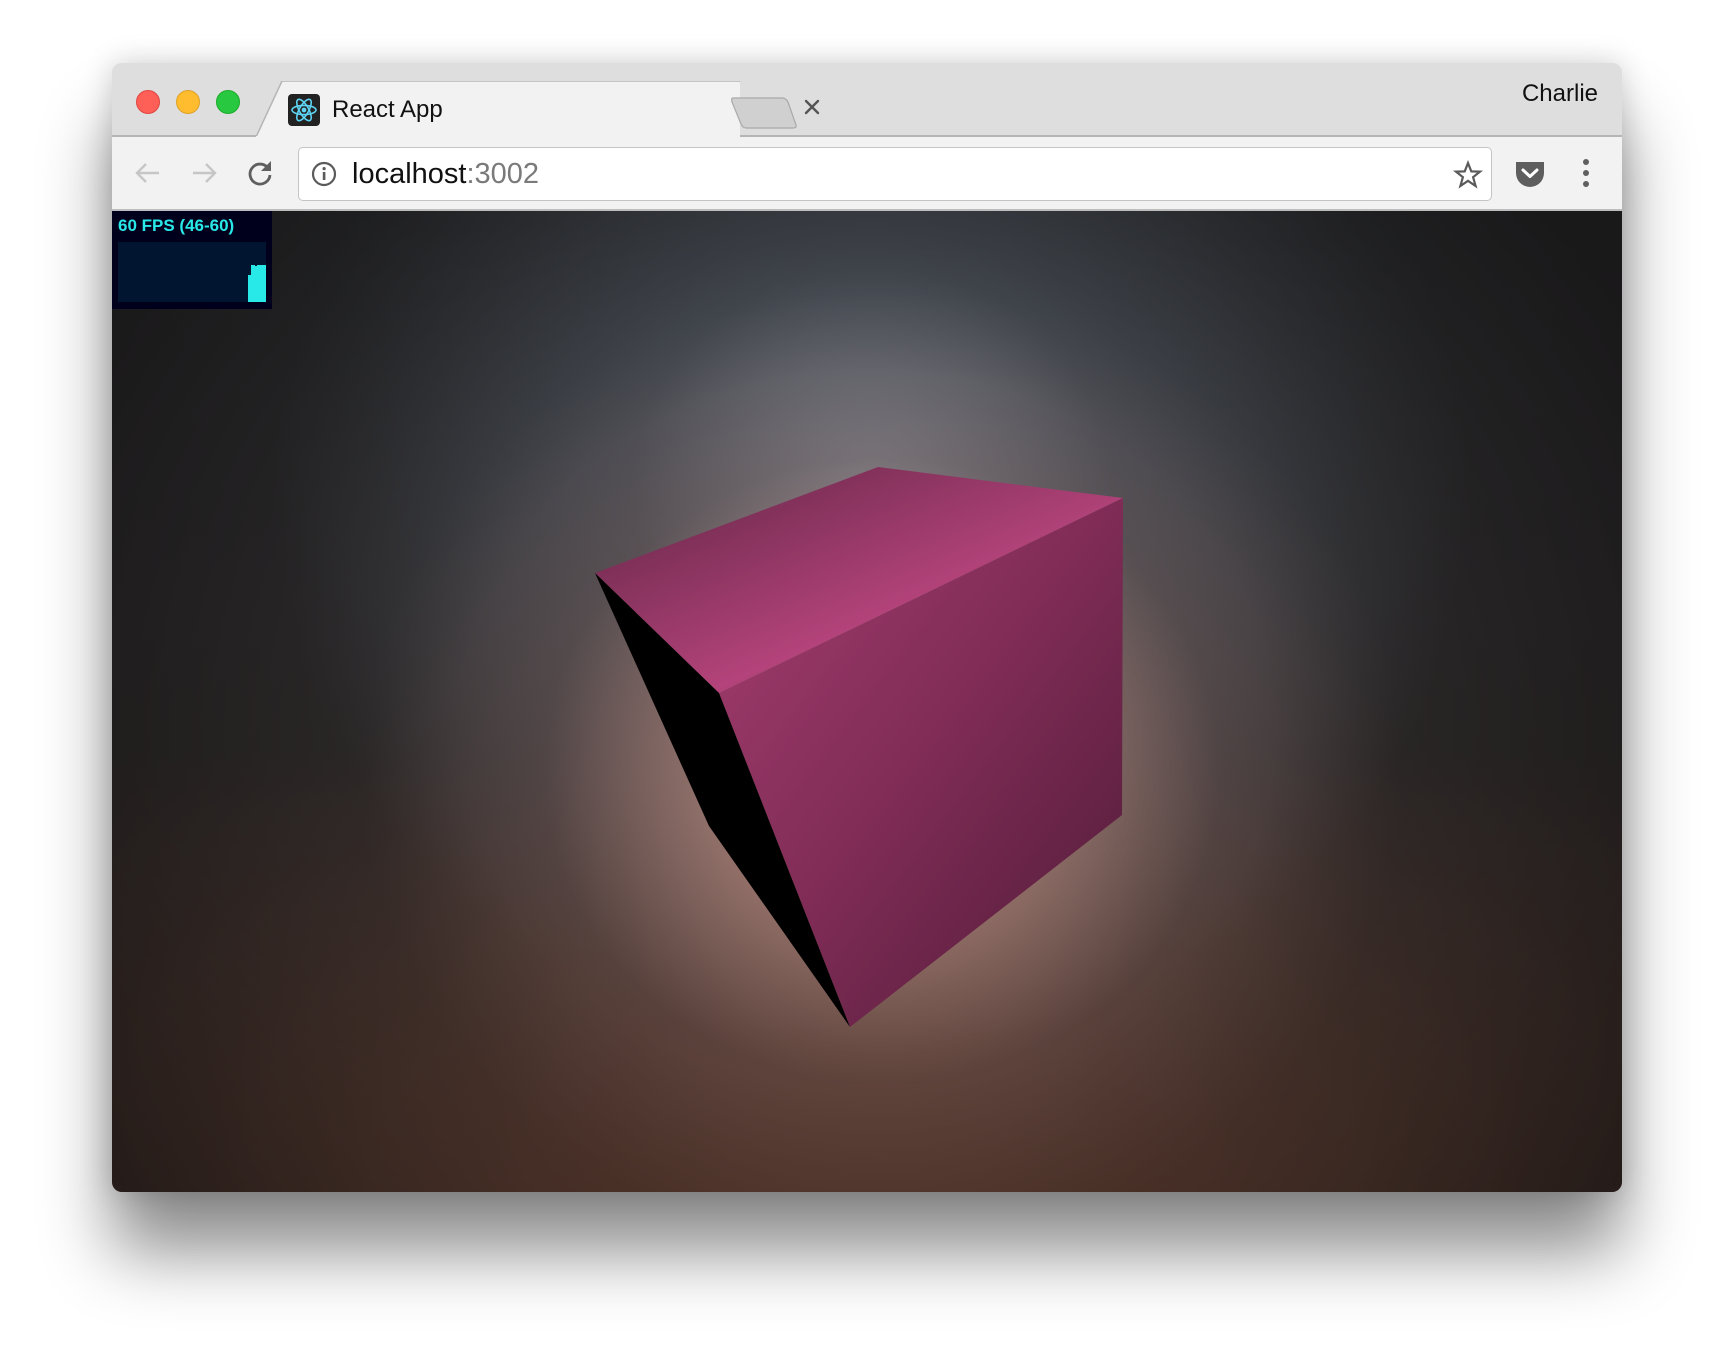 Image resolution: width=1734 pixels, height=1352 pixels. Describe the element at coordinates (188, 102) in the screenshot. I see `minimize-window-button` at that location.